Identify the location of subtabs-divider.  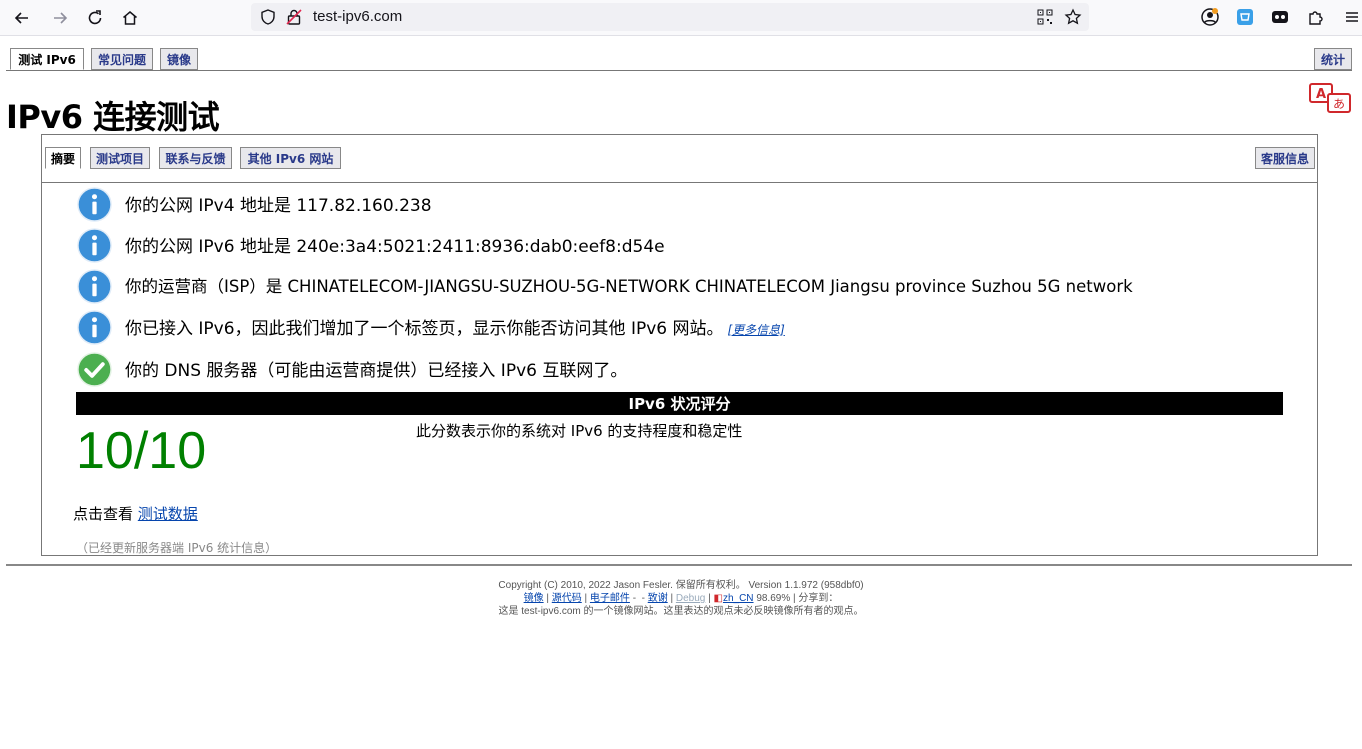
(679, 182).